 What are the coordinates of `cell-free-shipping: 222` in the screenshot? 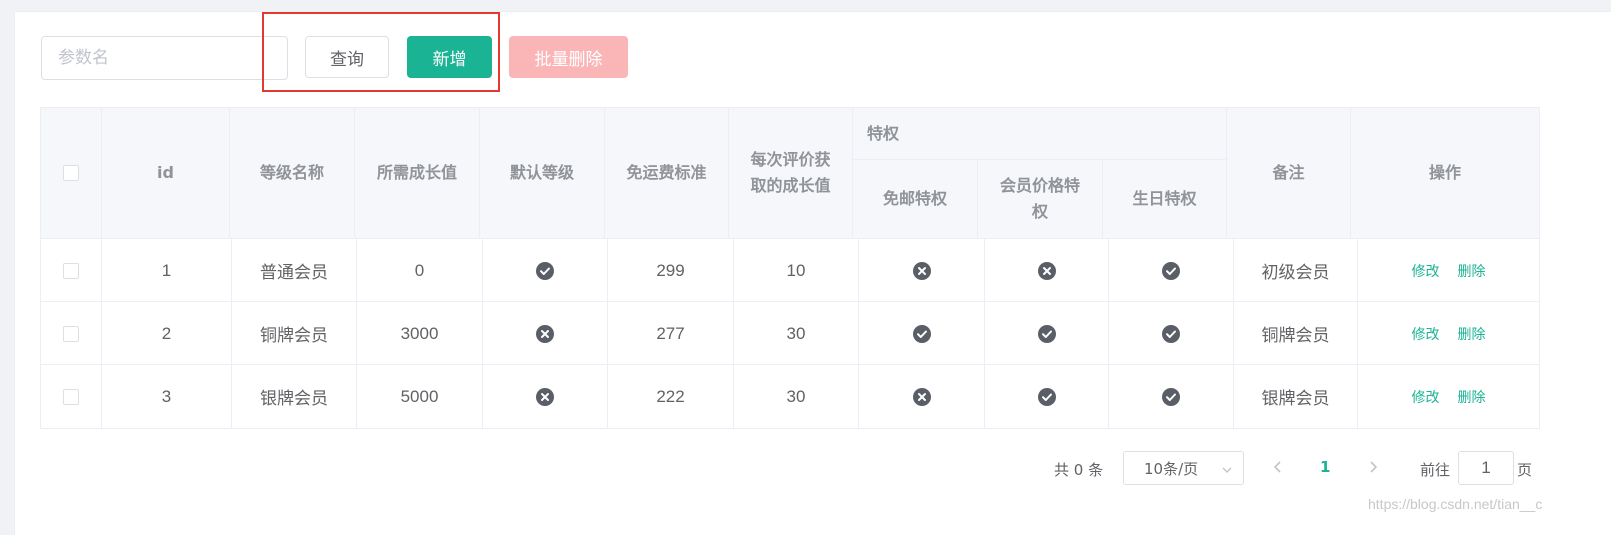 It's located at (671, 396).